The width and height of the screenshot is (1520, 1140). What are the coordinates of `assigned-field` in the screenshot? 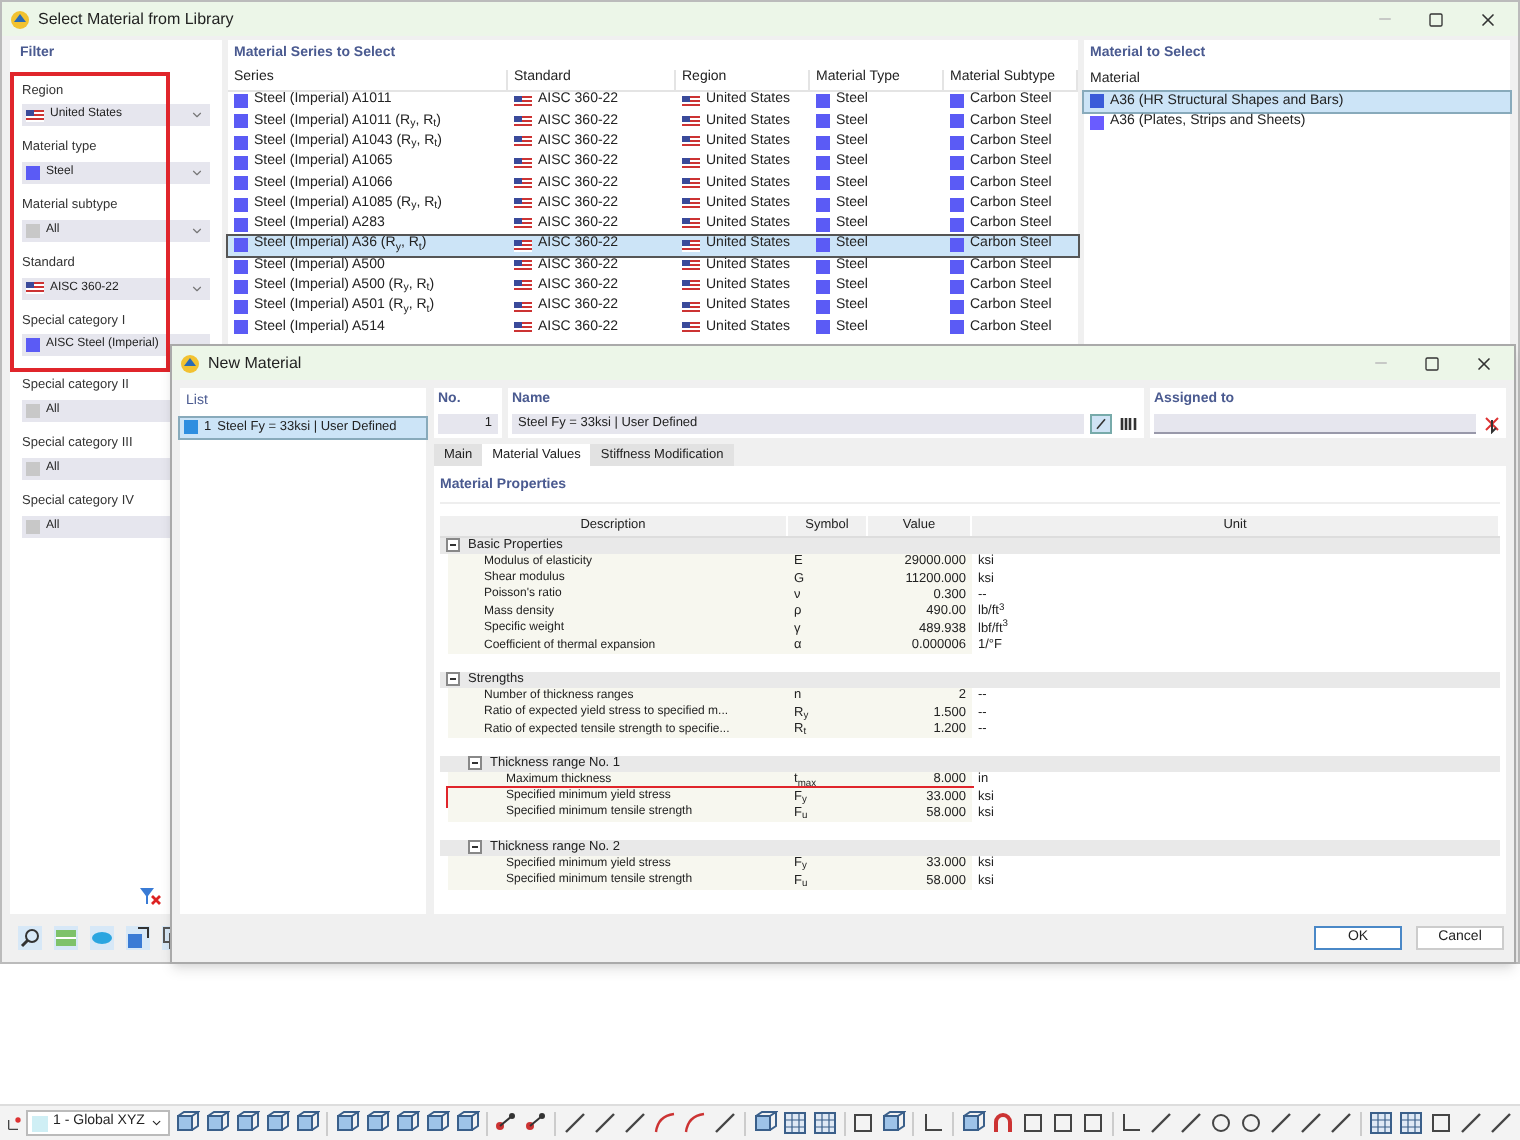 It's located at (1315, 423).